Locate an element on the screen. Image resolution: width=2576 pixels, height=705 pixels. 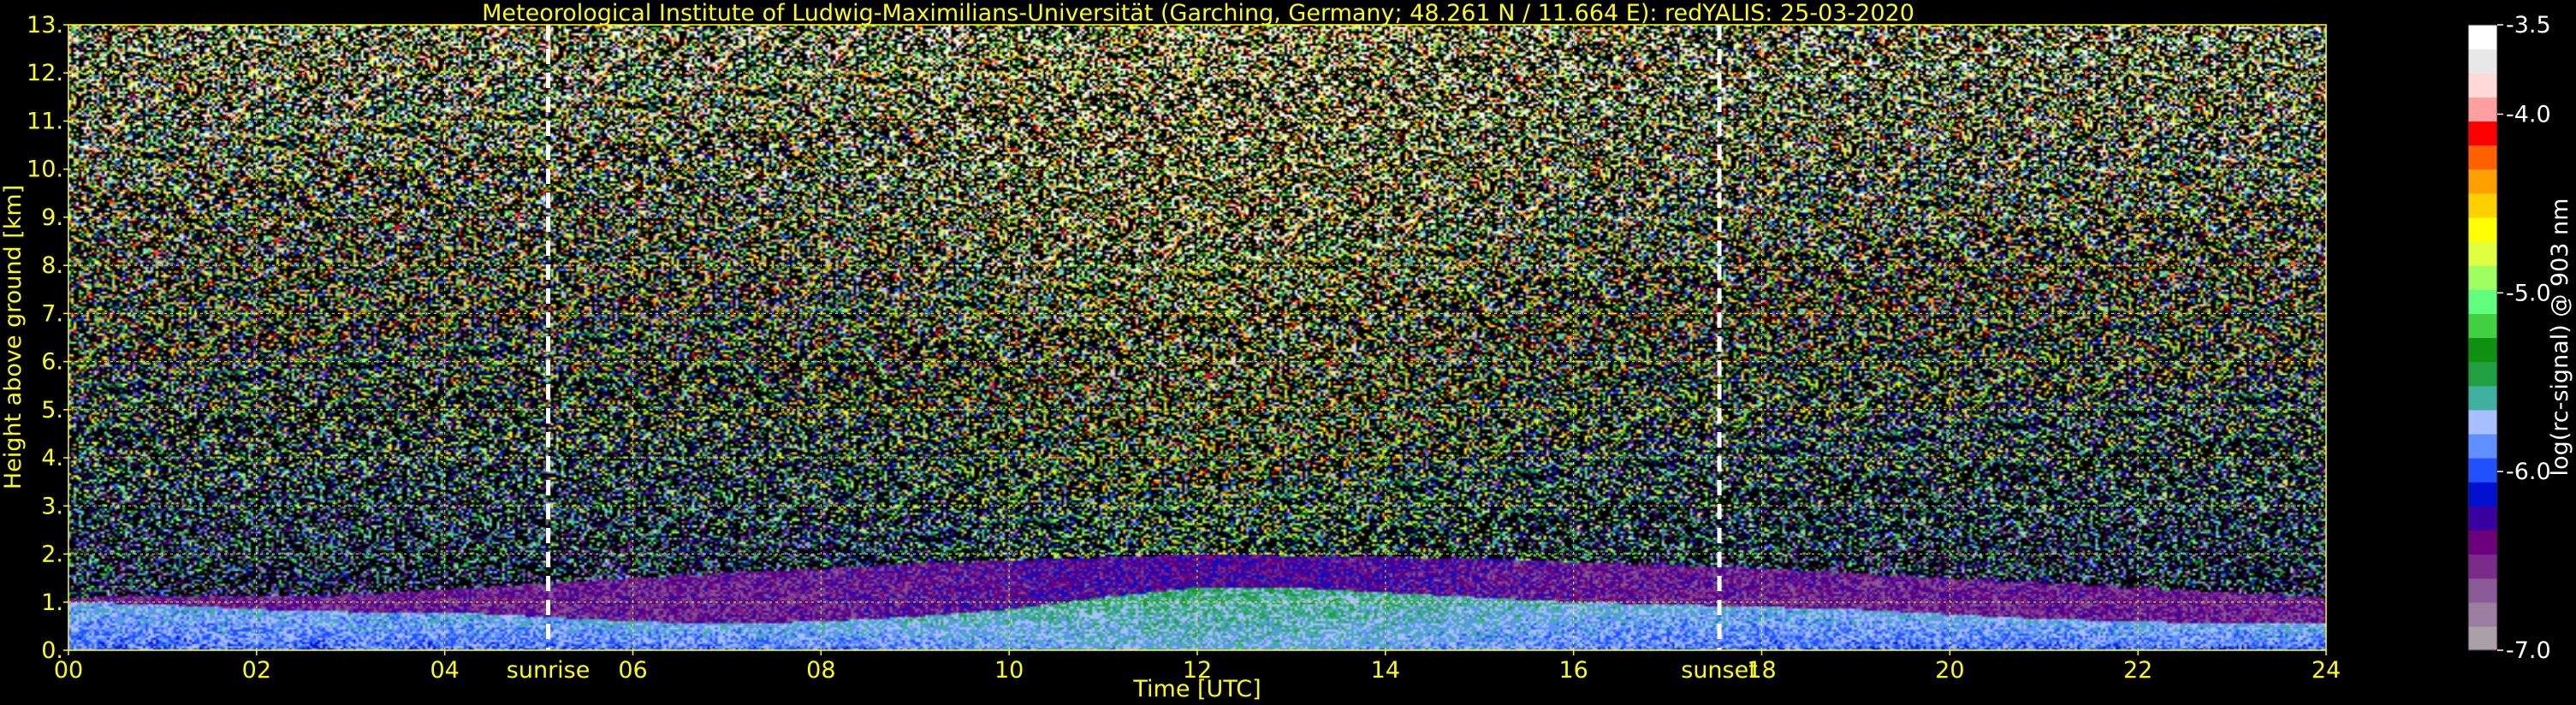
y-tick-label: 9. is located at coordinates (52, 217).